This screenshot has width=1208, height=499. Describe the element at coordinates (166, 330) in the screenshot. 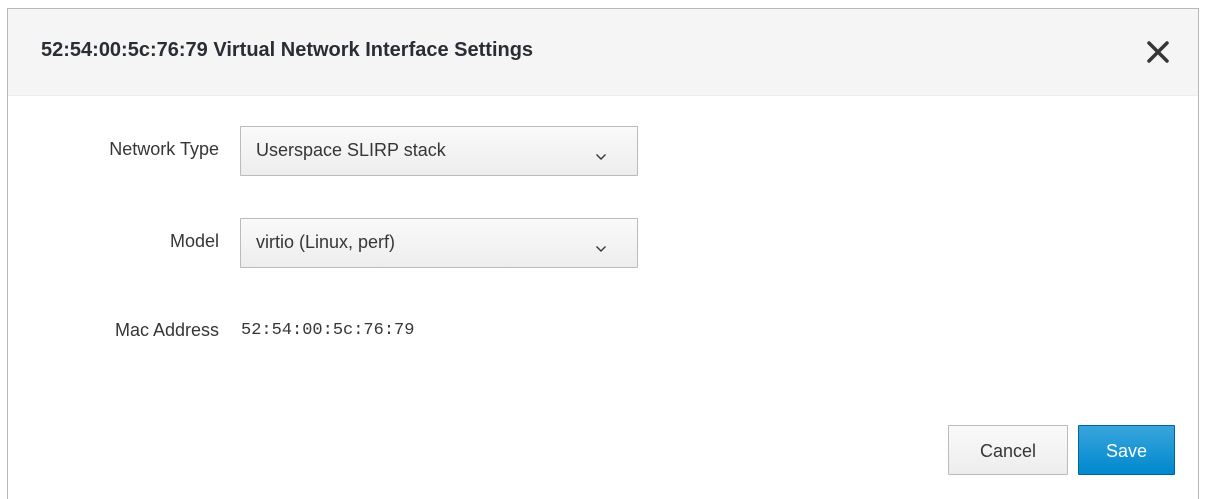

I see `mac-address-label: Mac Address` at that location.